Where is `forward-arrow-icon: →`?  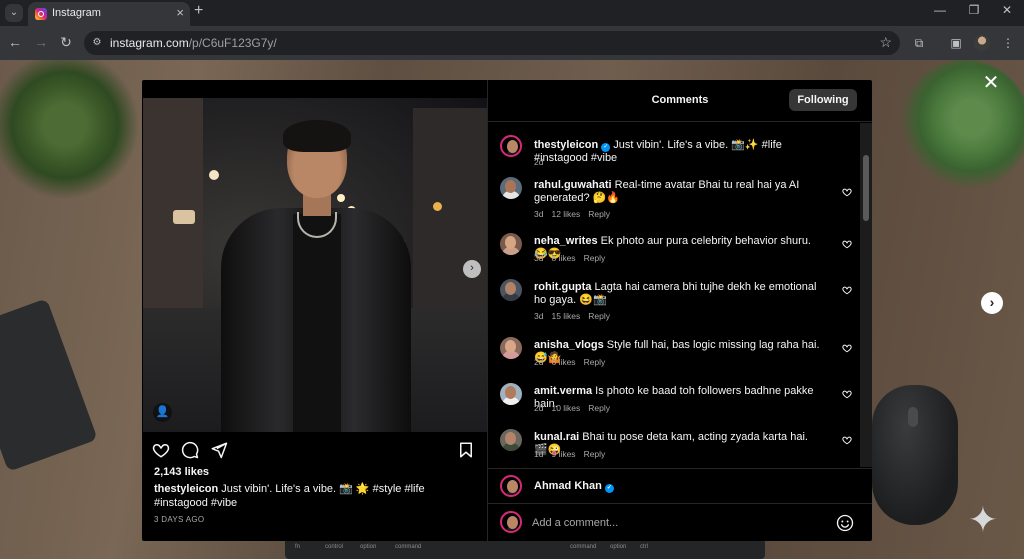
forward-arrow-icon: → is located at coordinates (41, 42).